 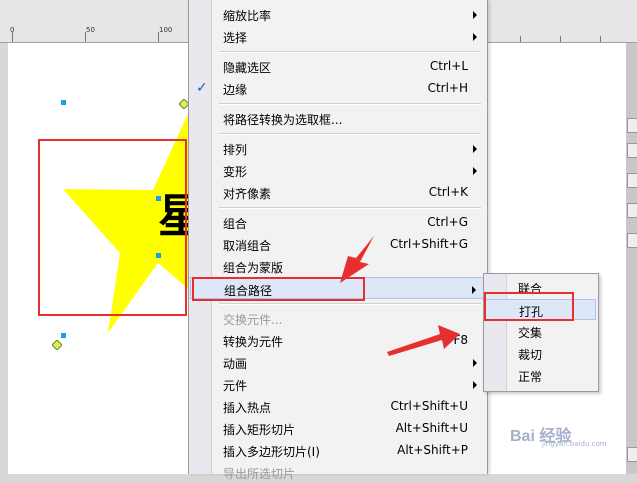 I want to click on menu-item-edges: ✓ 边缘 Ctrl+H, so click(x=338, y=88).